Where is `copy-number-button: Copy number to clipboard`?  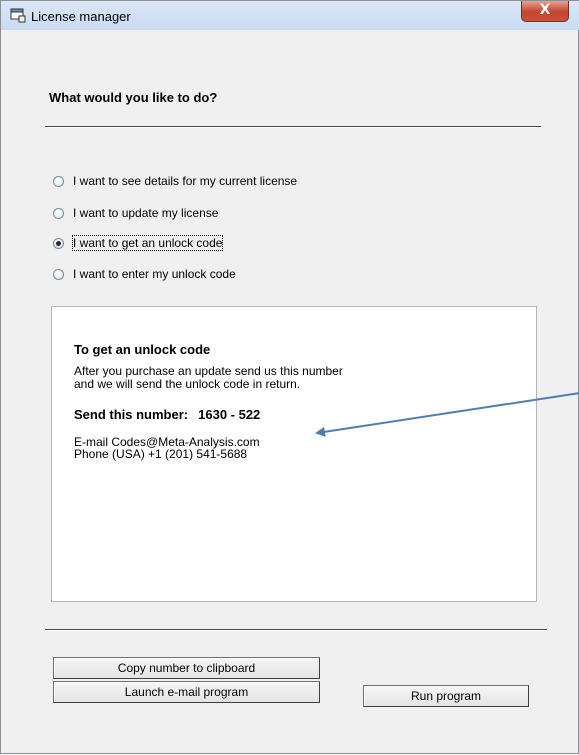
copy-number-button: Copy number to clipboard is located at coordinates (186, 668).